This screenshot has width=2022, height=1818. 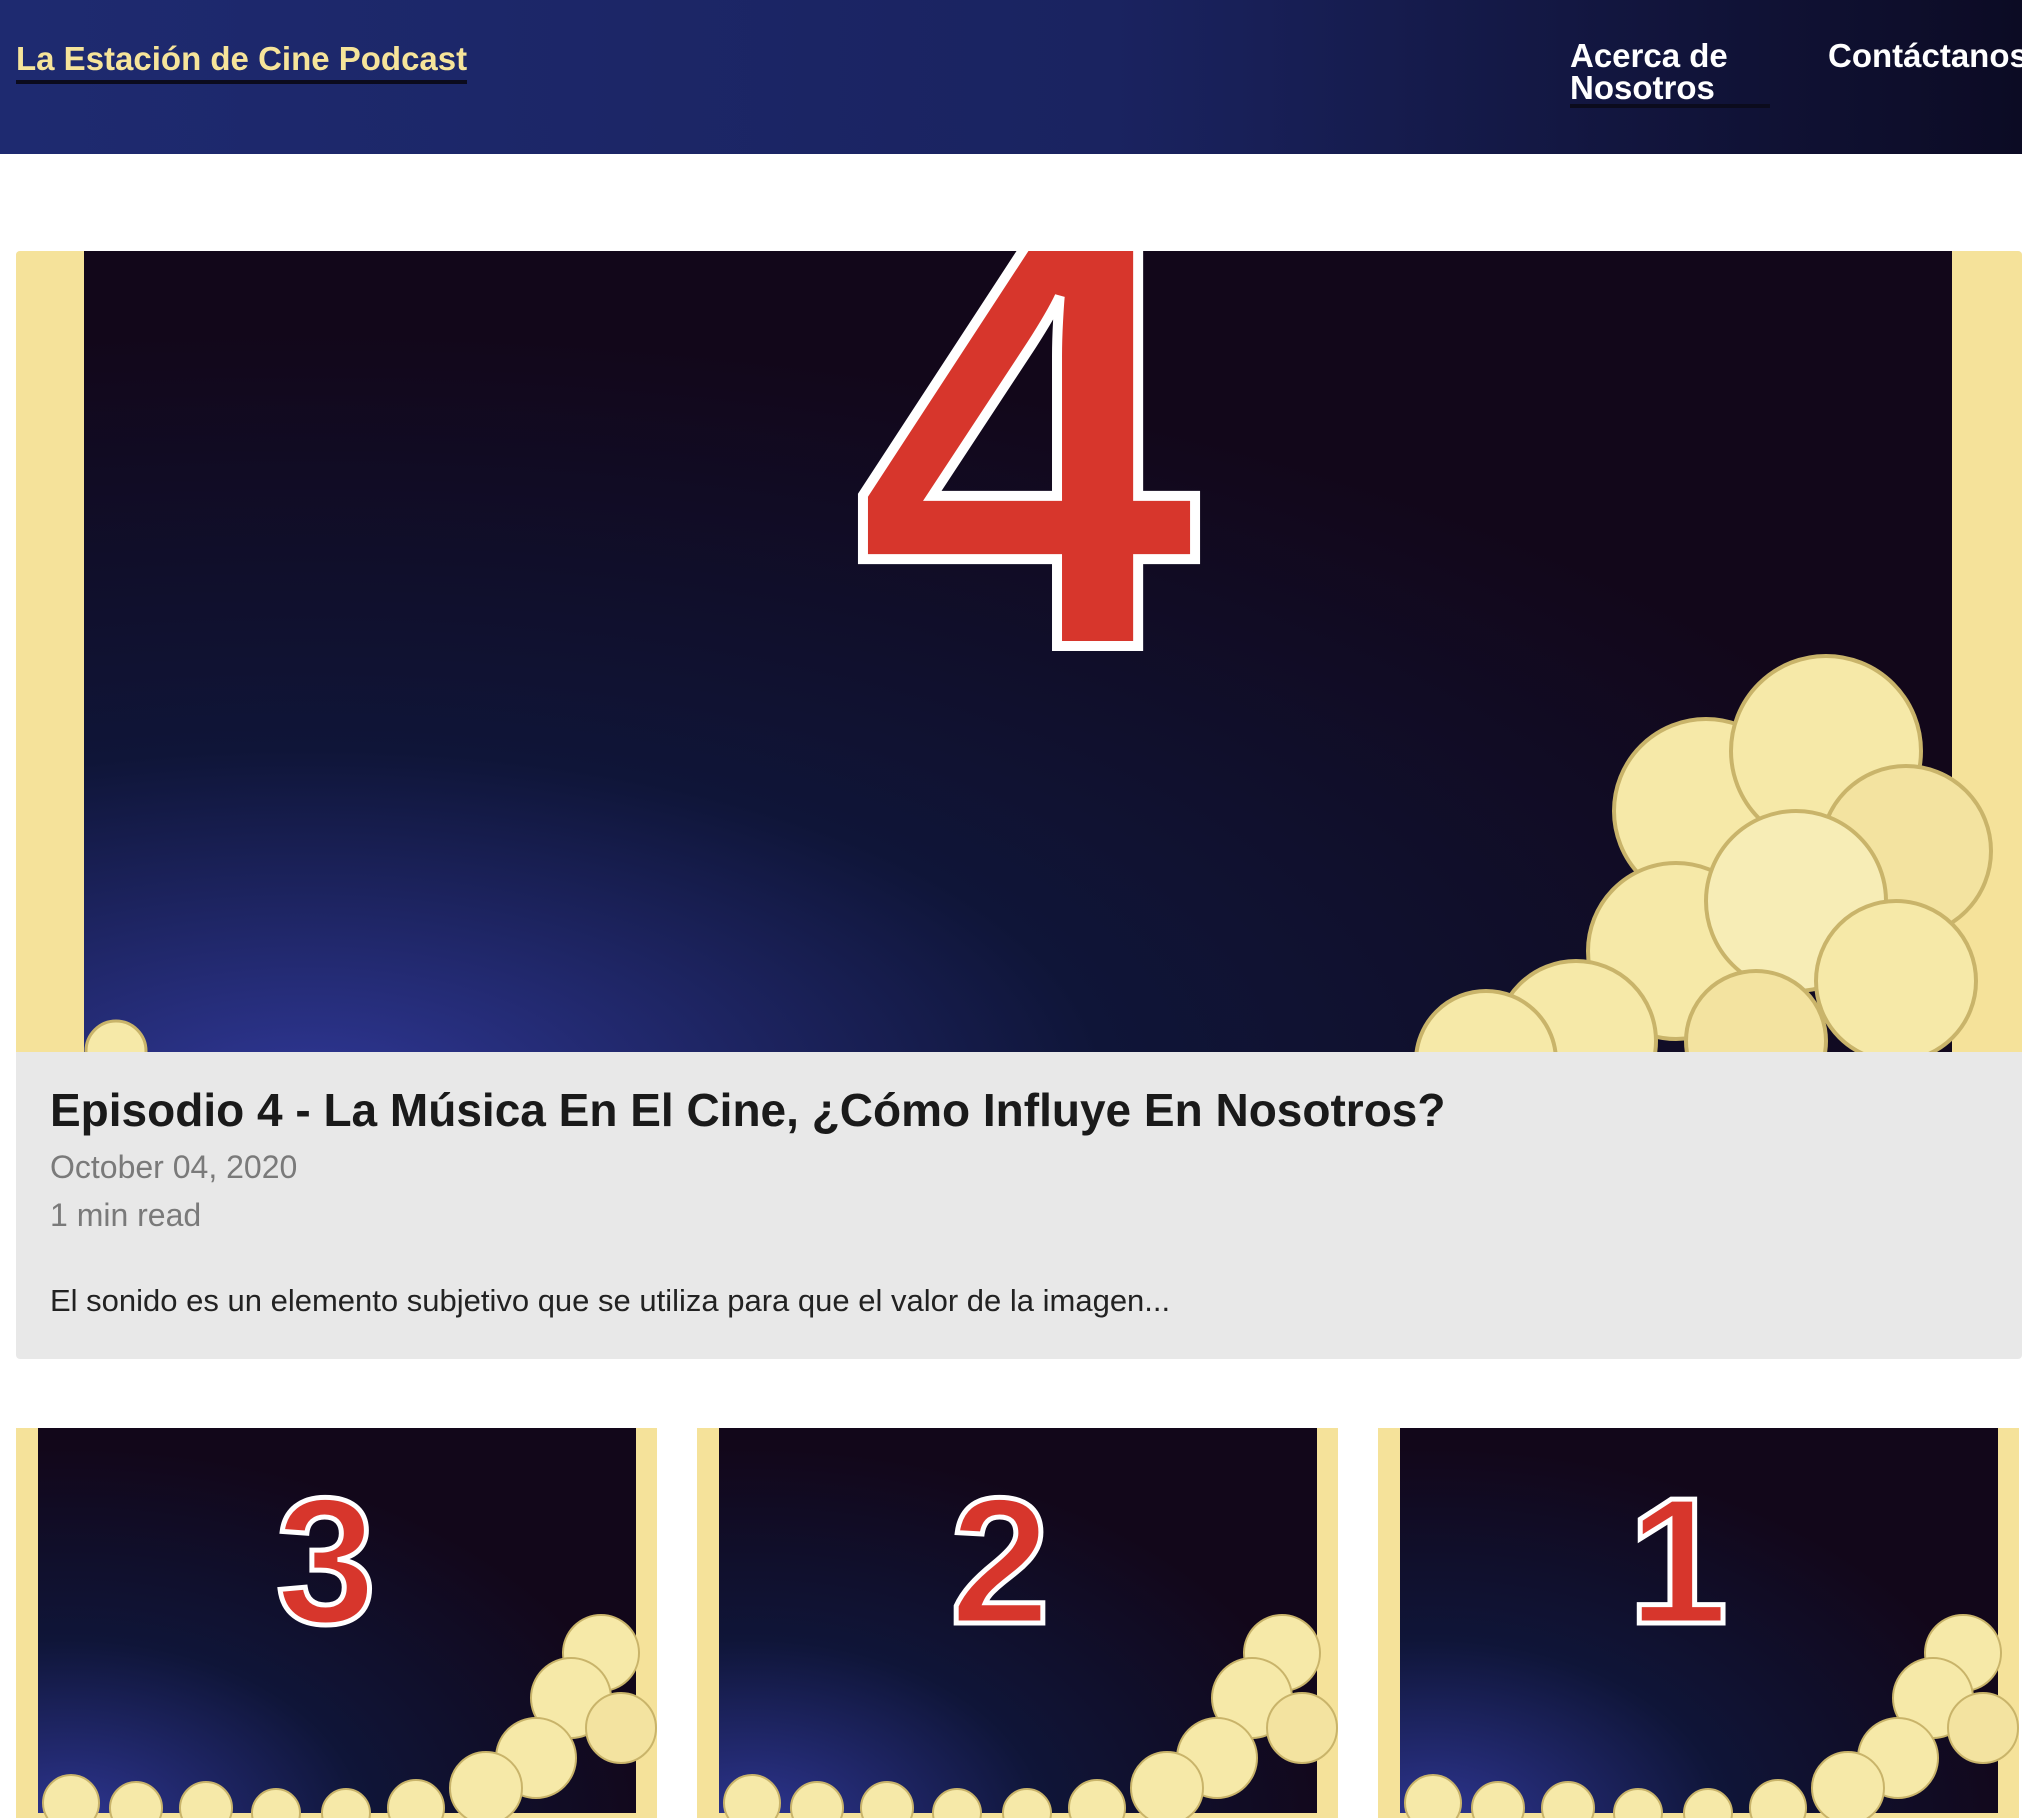 I want to click on episode-card-image: 2, so click(x=1017, y=1623).